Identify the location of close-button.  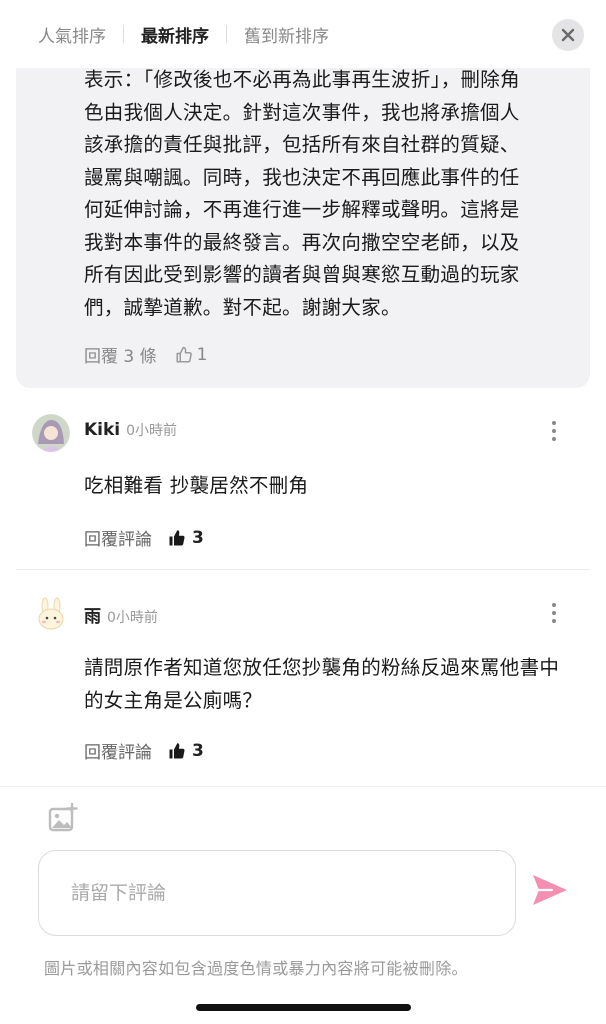
(568, 35).